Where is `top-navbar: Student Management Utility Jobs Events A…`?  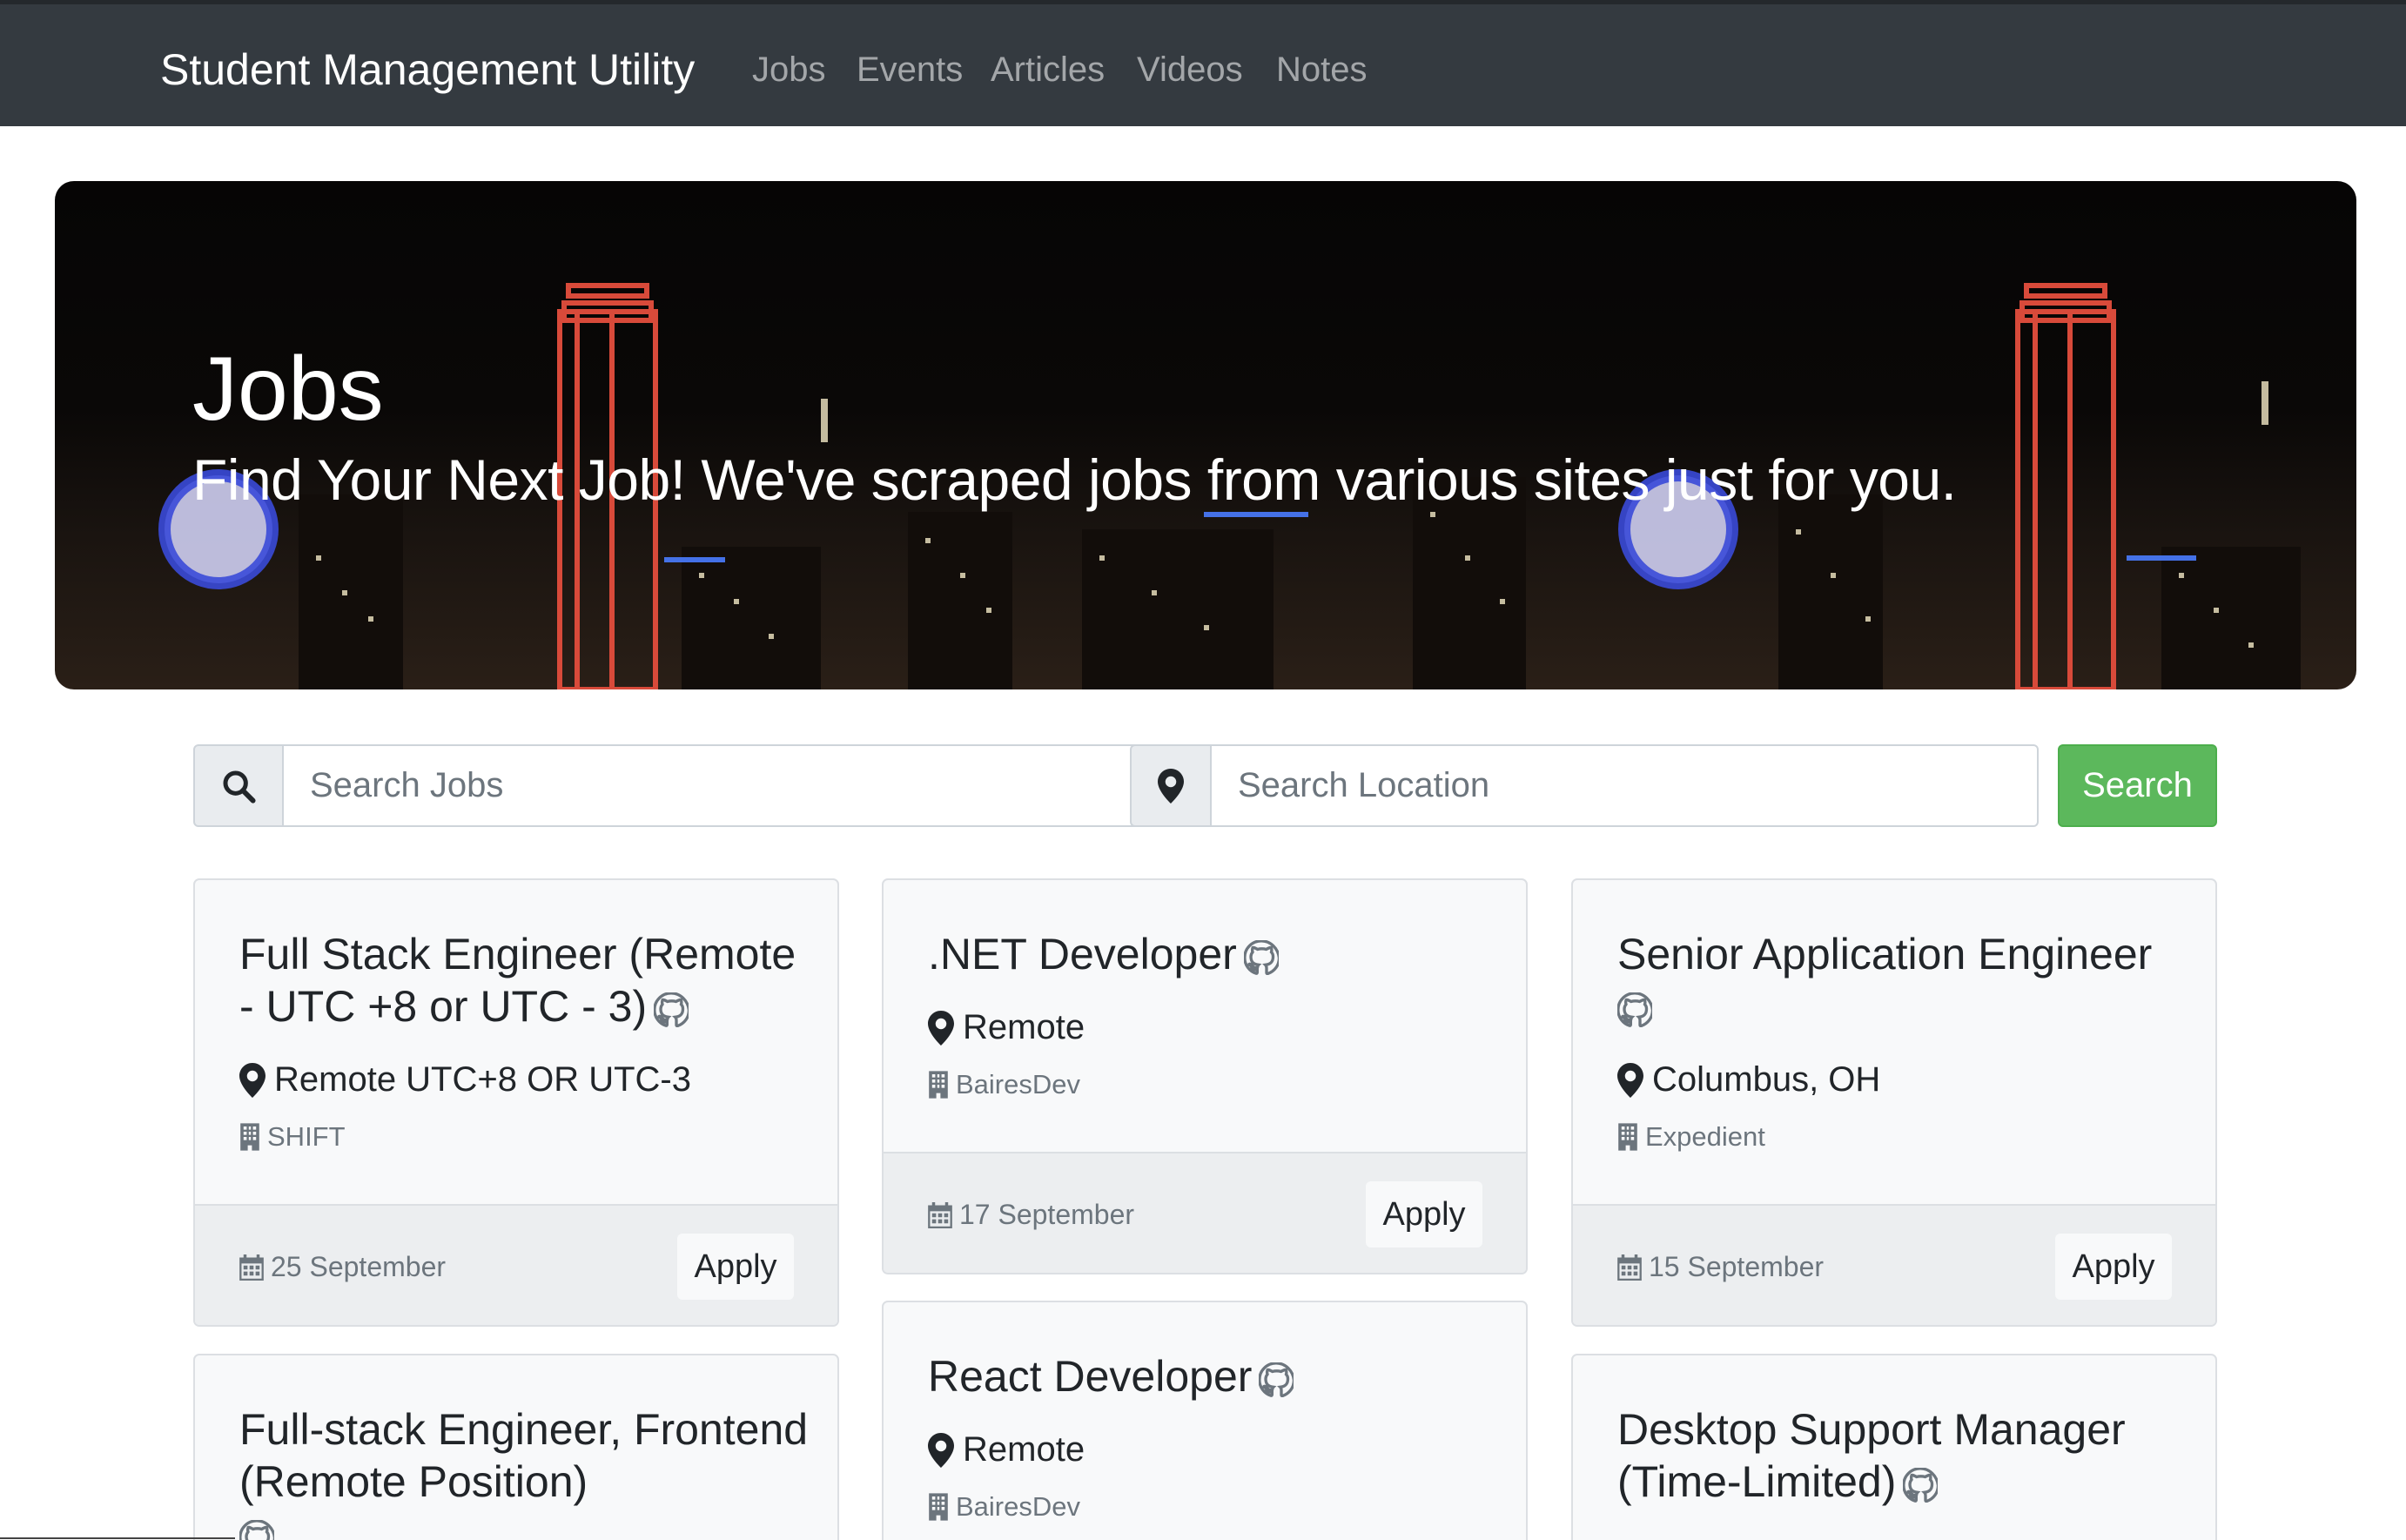
top-navbar: Student Management Utility Jobs Events A… is located at coordinates (1203, 63).